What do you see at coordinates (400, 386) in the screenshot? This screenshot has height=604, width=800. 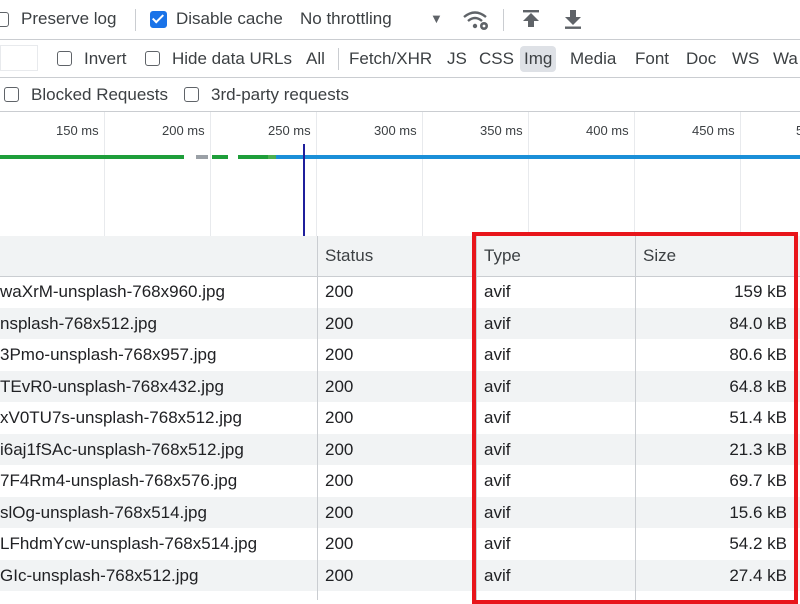 I see `table-row: TEvR0-unsplash-768x432.jpg 200 avif 64.8 kB` at bounding box center [400, 386].